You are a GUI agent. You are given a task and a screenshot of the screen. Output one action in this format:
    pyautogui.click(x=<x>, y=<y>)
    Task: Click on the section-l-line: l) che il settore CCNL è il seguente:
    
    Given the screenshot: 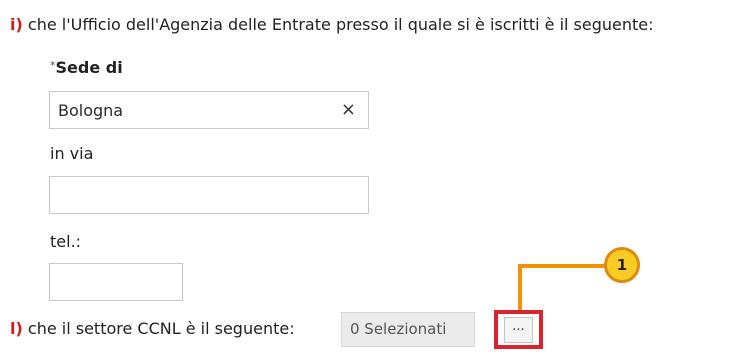 What is the action you would take?
    pyautogui.click(x=152, y=328)
    